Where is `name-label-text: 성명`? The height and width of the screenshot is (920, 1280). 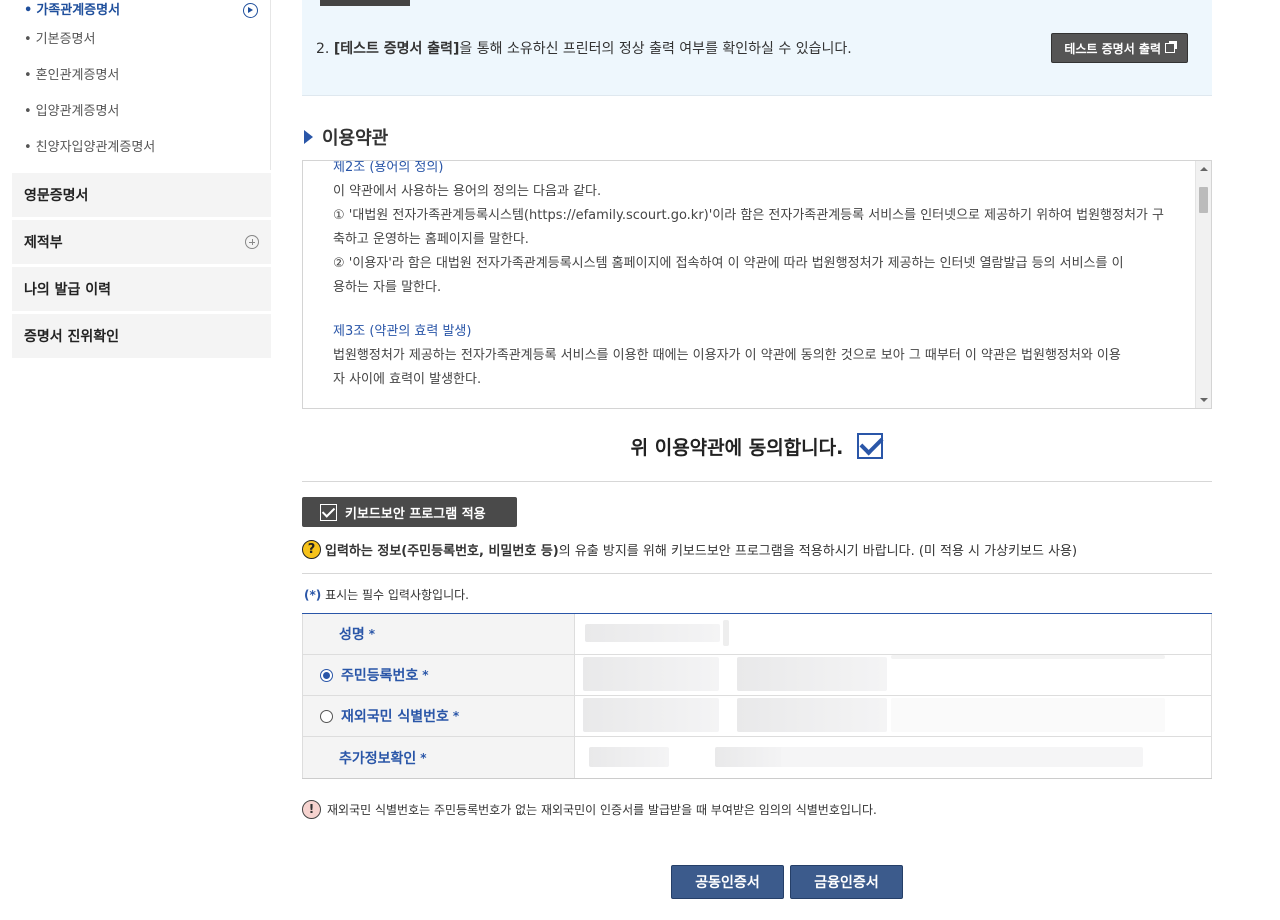 name-label-text: 성명 is located at coordinates (352, 635).